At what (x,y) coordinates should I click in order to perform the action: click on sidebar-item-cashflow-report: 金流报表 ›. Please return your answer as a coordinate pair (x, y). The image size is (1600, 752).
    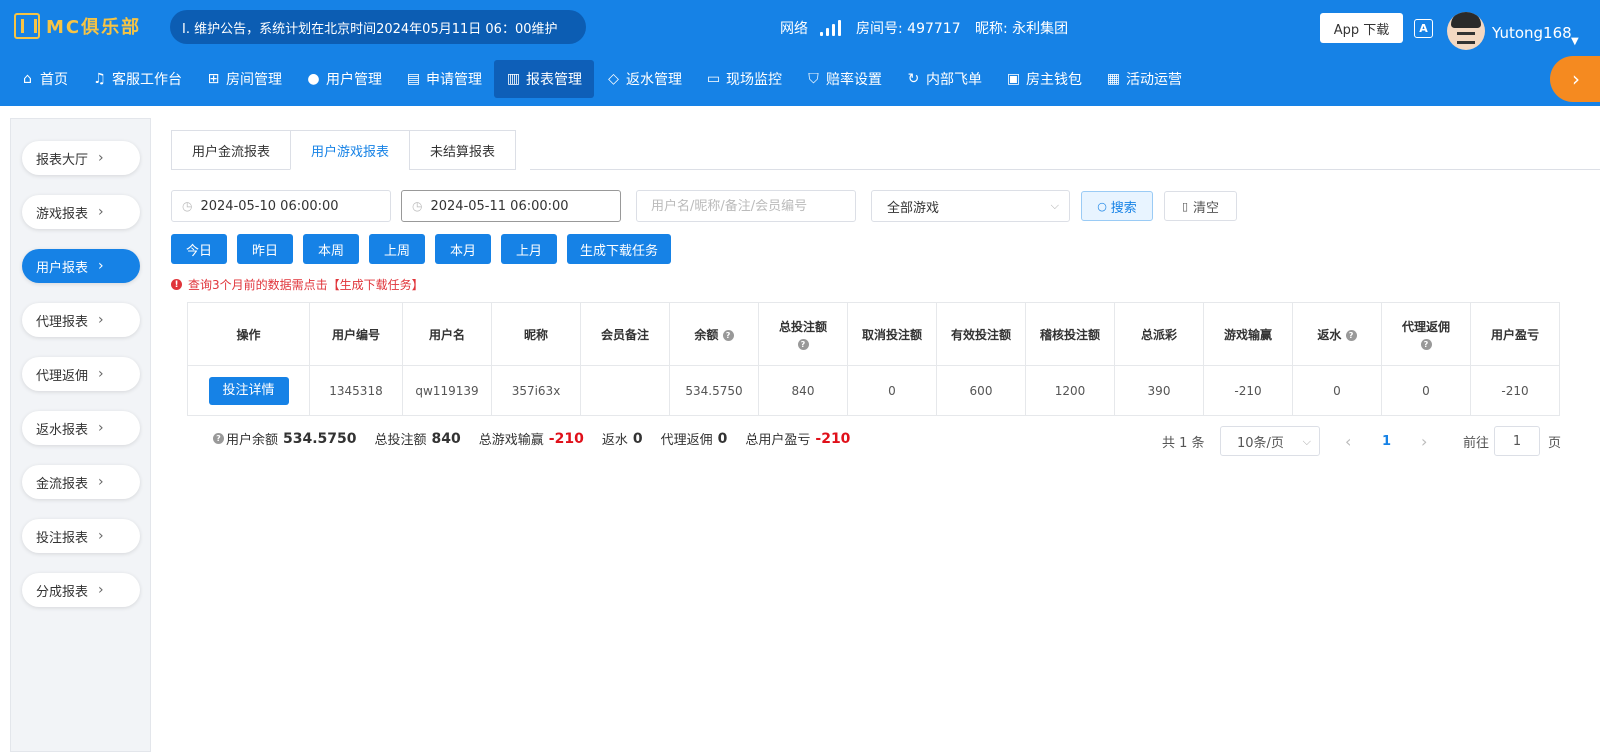
    Looking at the image, I should click on (81, 482).